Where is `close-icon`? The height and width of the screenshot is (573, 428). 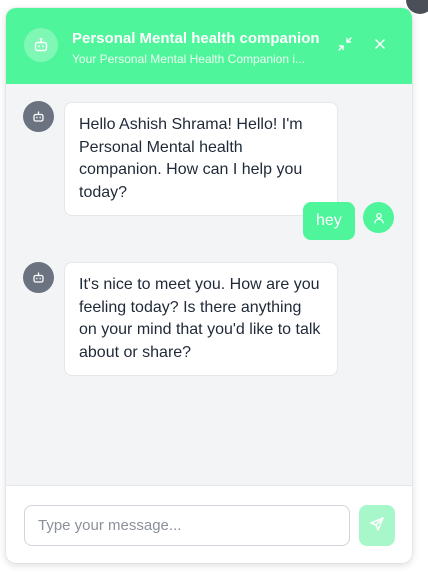 close-icon is located at coordinates (380, 46).